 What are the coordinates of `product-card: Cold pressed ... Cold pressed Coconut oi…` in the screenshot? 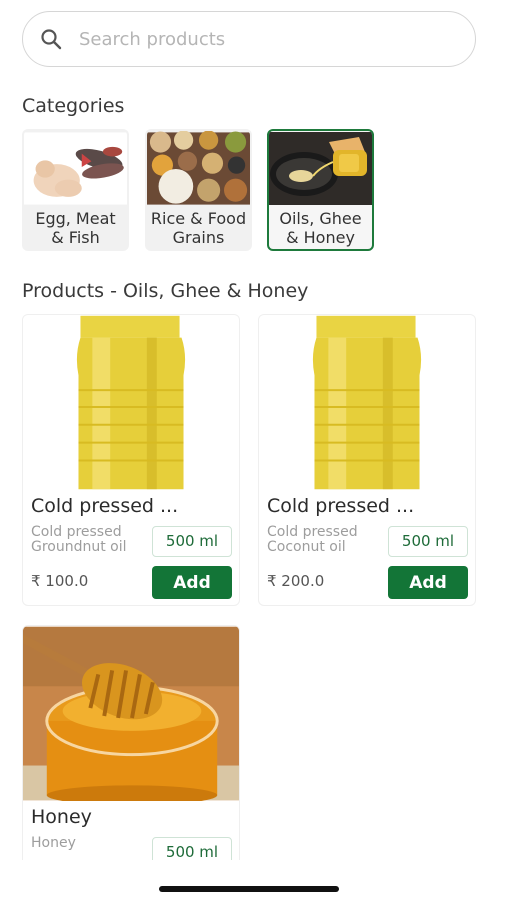 It's located at (367, 460).